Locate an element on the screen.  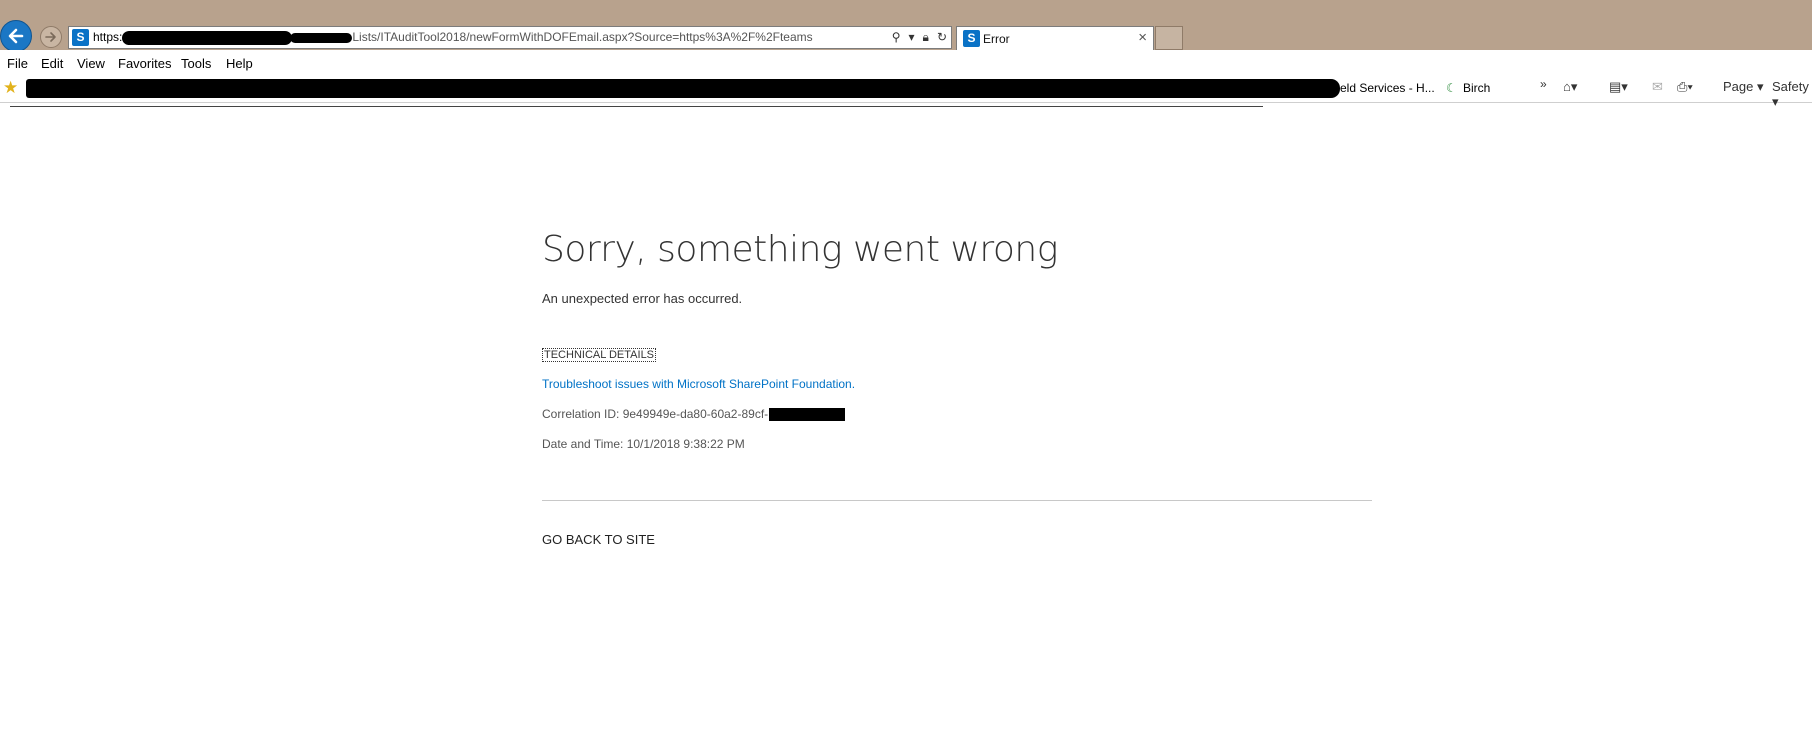
safety-menu-label: Safety is located at coordinates (1790, 86).